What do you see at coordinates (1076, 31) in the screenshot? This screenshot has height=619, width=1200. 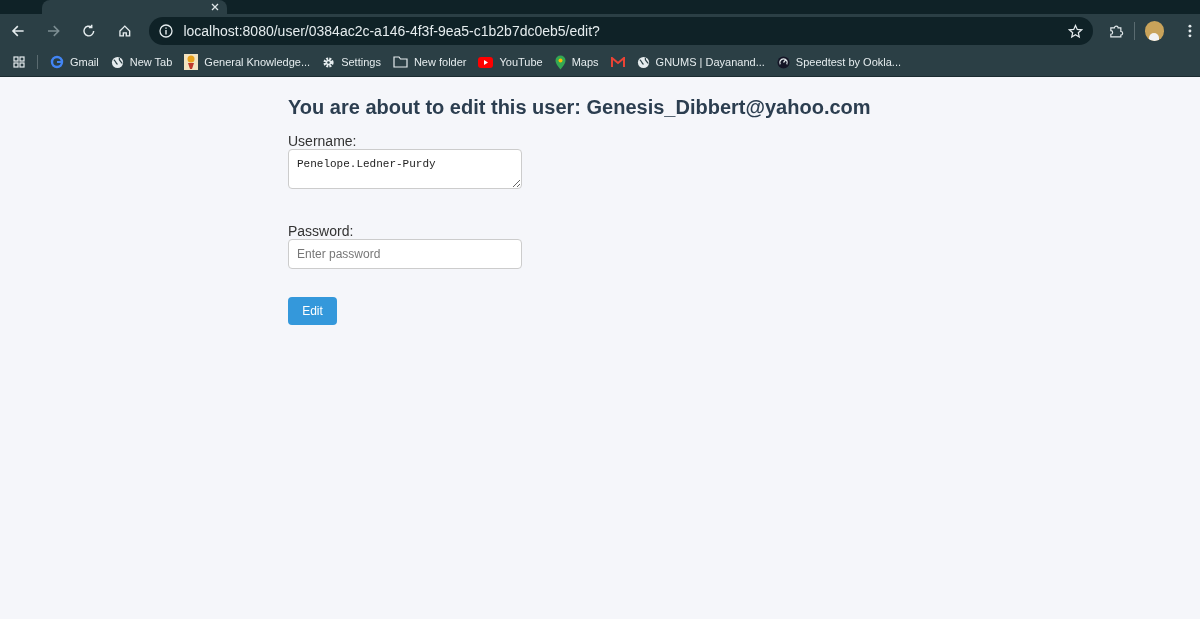 I see `star-icon` at bounding box center [1076, 31].